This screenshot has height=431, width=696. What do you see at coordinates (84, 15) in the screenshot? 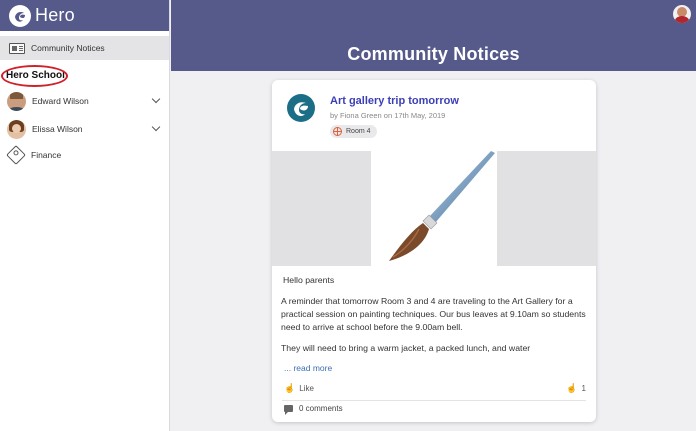
I see `brand-bar: Hero` at bounding box center [84, 15].